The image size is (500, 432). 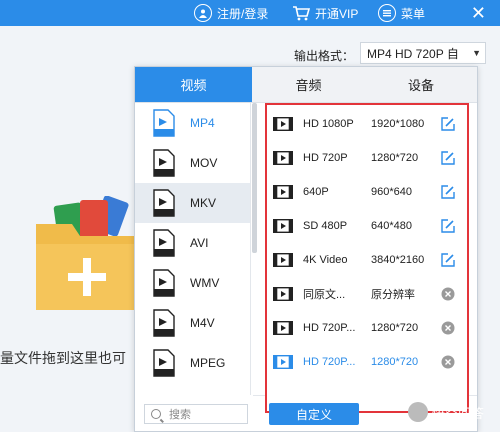 What do you see at coordinates (478, 13) in the screenshot?
I see `close-icon: ✕` at bounding box center [478, 13].